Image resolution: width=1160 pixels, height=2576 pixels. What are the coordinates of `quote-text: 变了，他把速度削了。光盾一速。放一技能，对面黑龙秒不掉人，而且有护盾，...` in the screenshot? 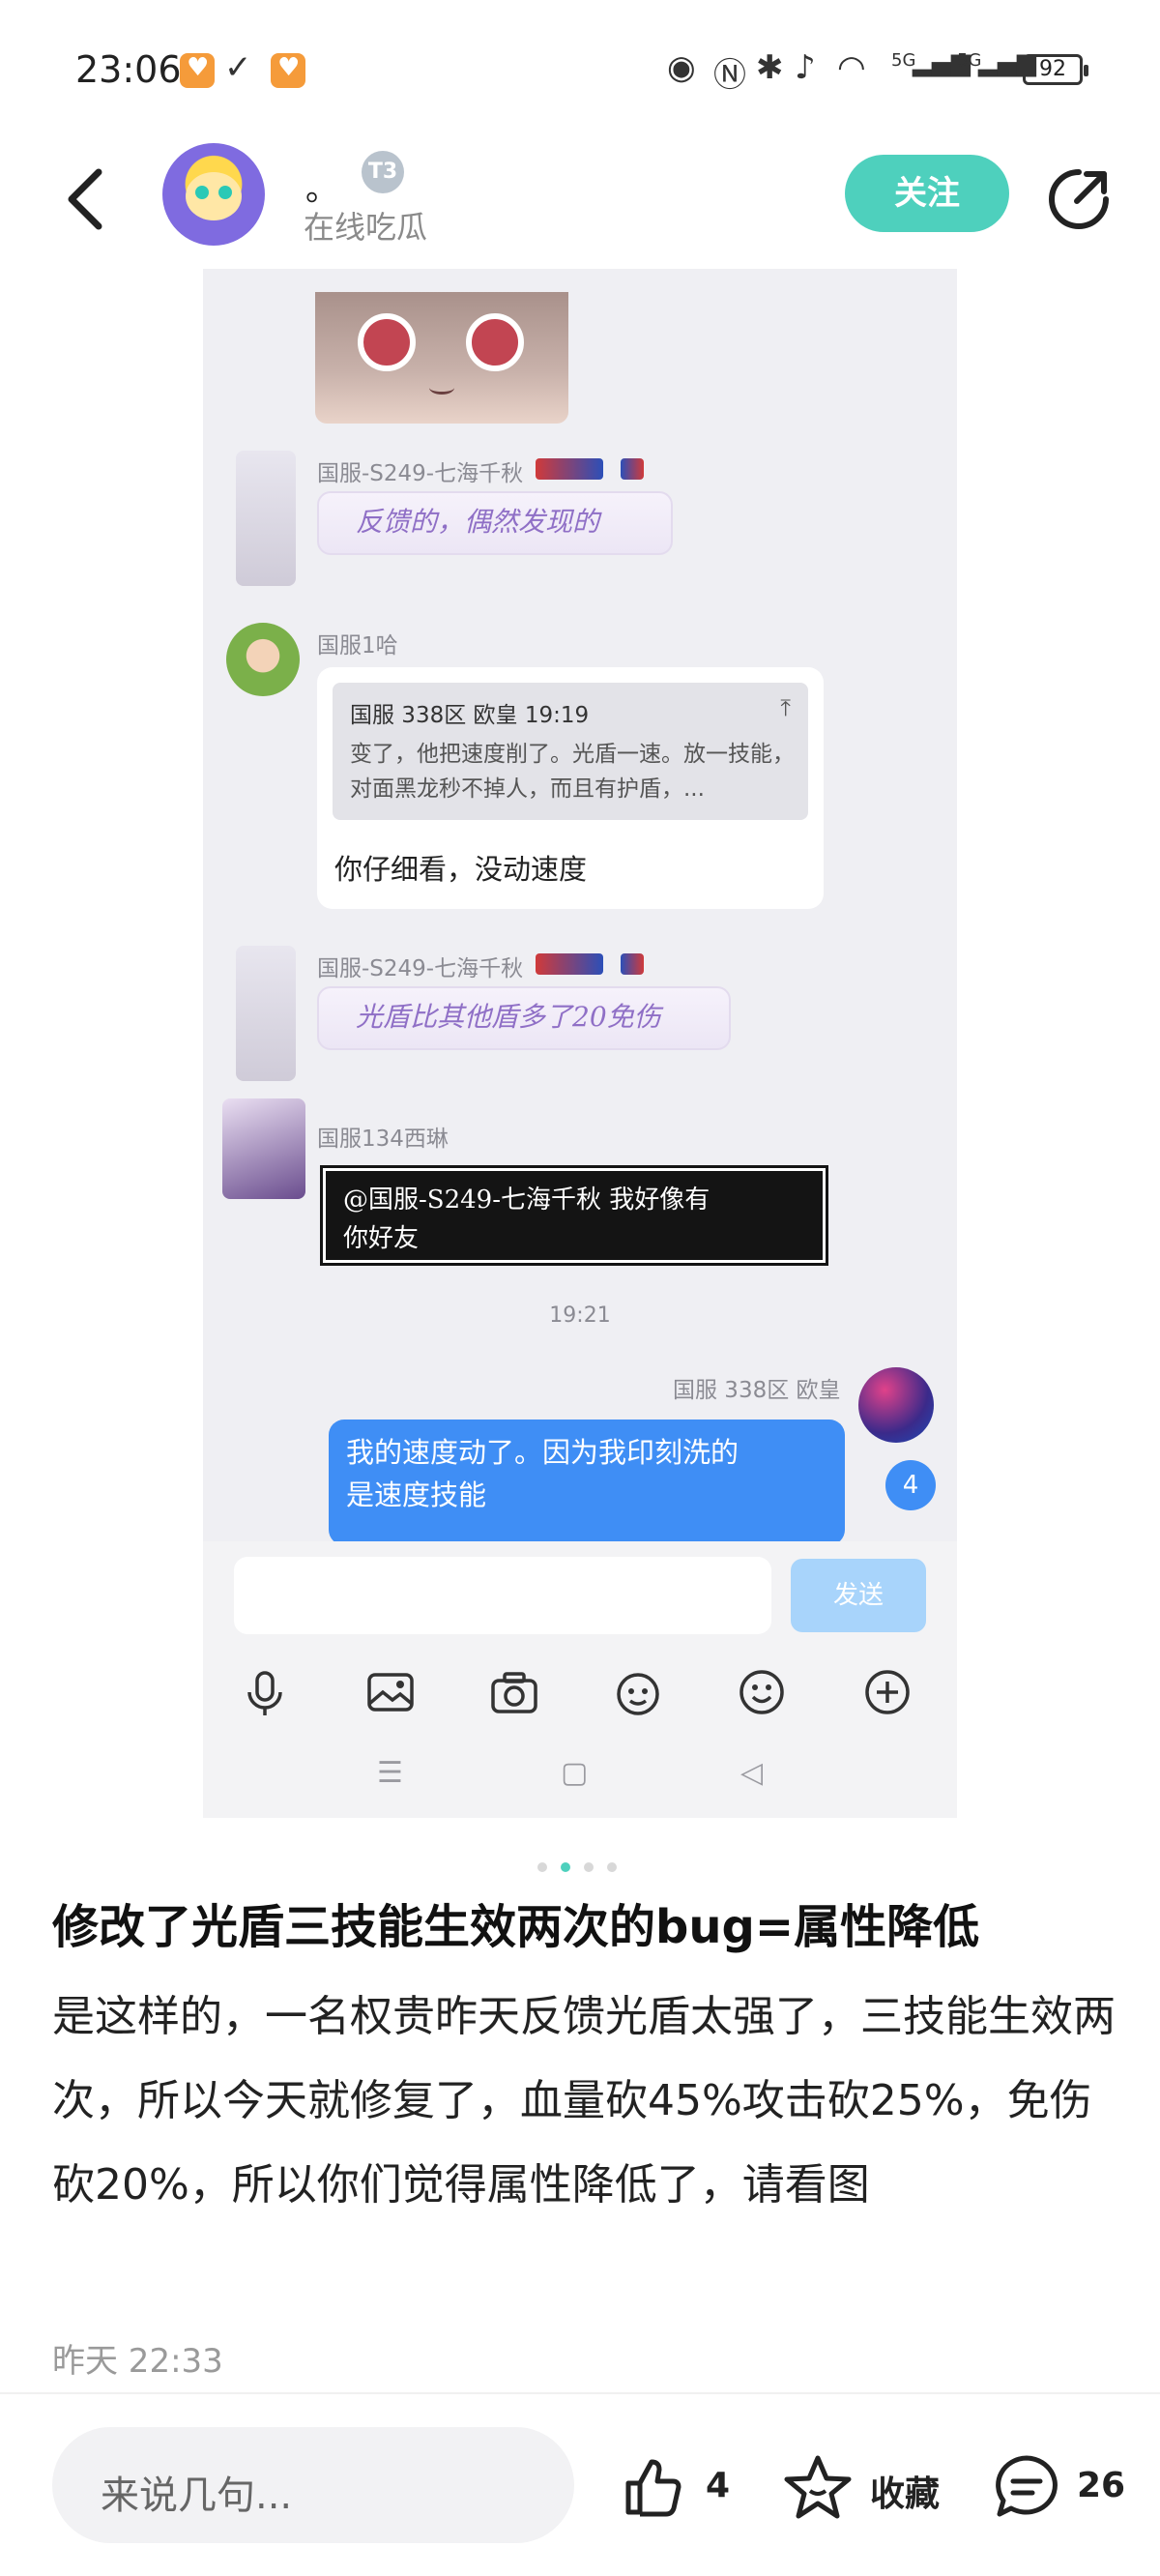 It's located at (573, 772).